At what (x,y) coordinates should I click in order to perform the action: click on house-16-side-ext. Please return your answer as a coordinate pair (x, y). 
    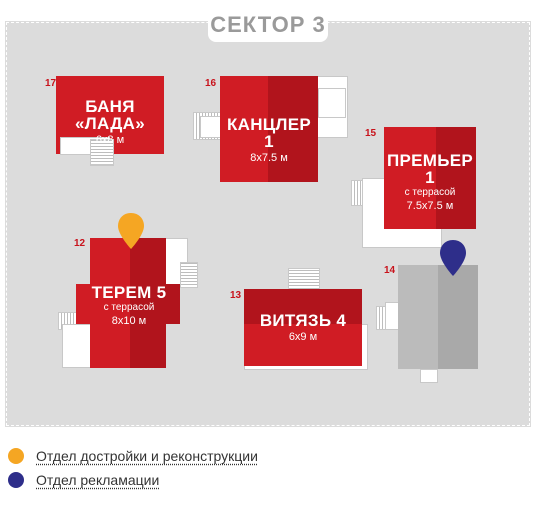
    Looking at the image, I should click on (332, 103).